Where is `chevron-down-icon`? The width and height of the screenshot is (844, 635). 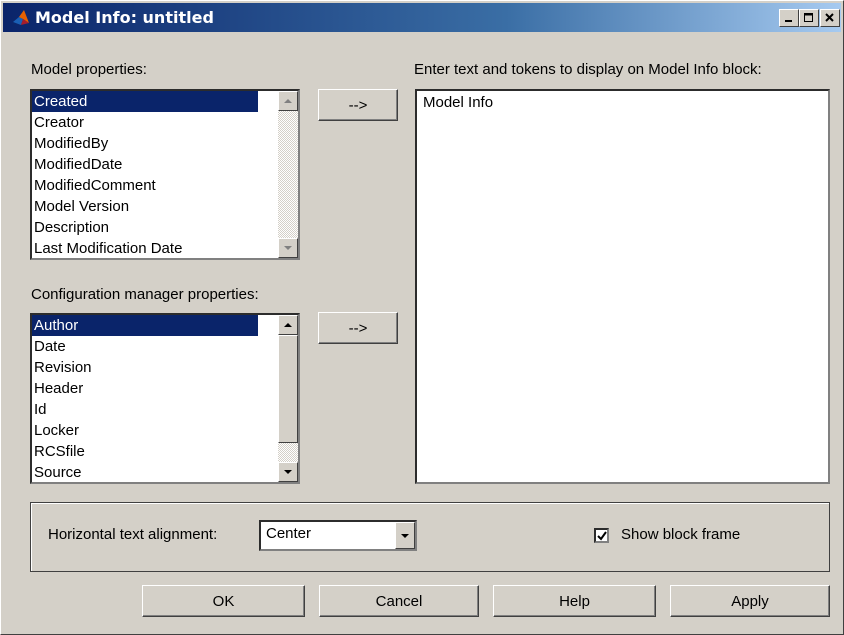 chevron-down-icon is located at coordinates (405, 535).